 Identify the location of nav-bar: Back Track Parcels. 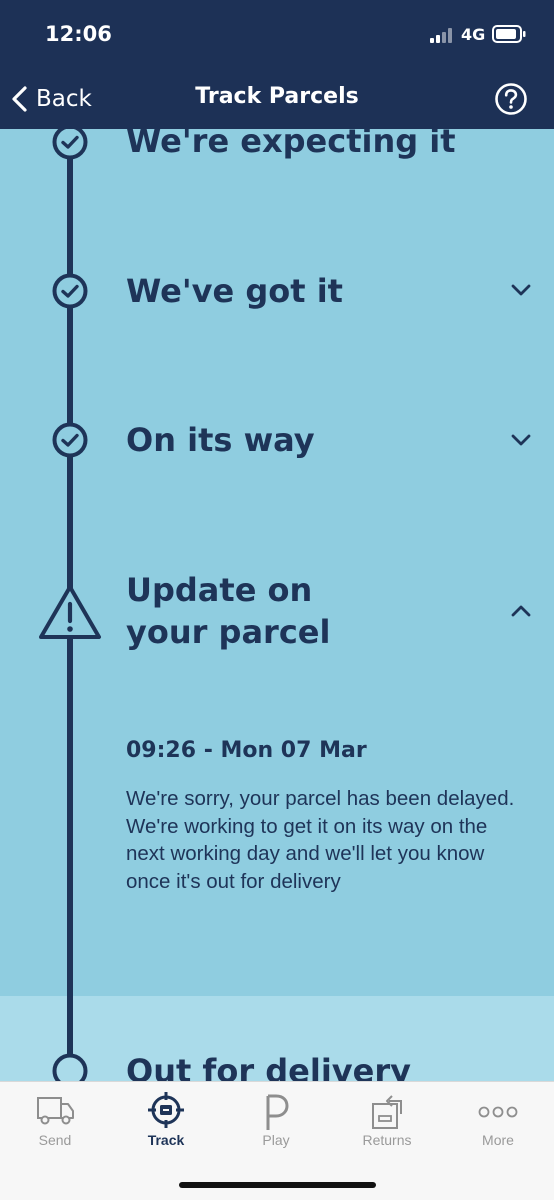
(277, 99).